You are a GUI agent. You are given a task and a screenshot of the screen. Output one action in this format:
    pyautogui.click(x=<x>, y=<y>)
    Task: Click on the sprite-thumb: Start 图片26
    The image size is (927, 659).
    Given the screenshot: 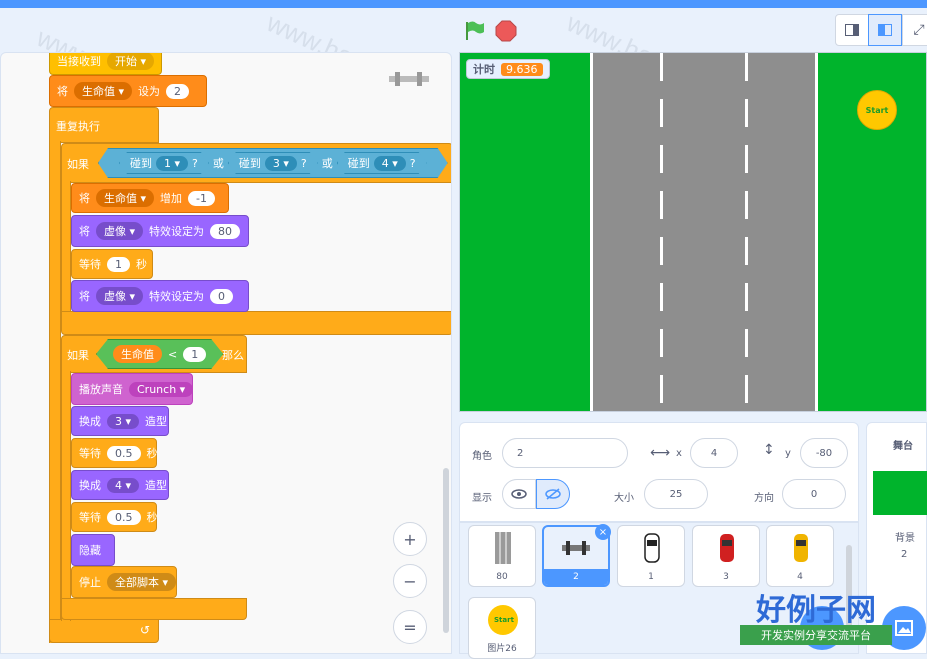 What is the action you would take?
    pyautogui.click(x=502, y=628)
    